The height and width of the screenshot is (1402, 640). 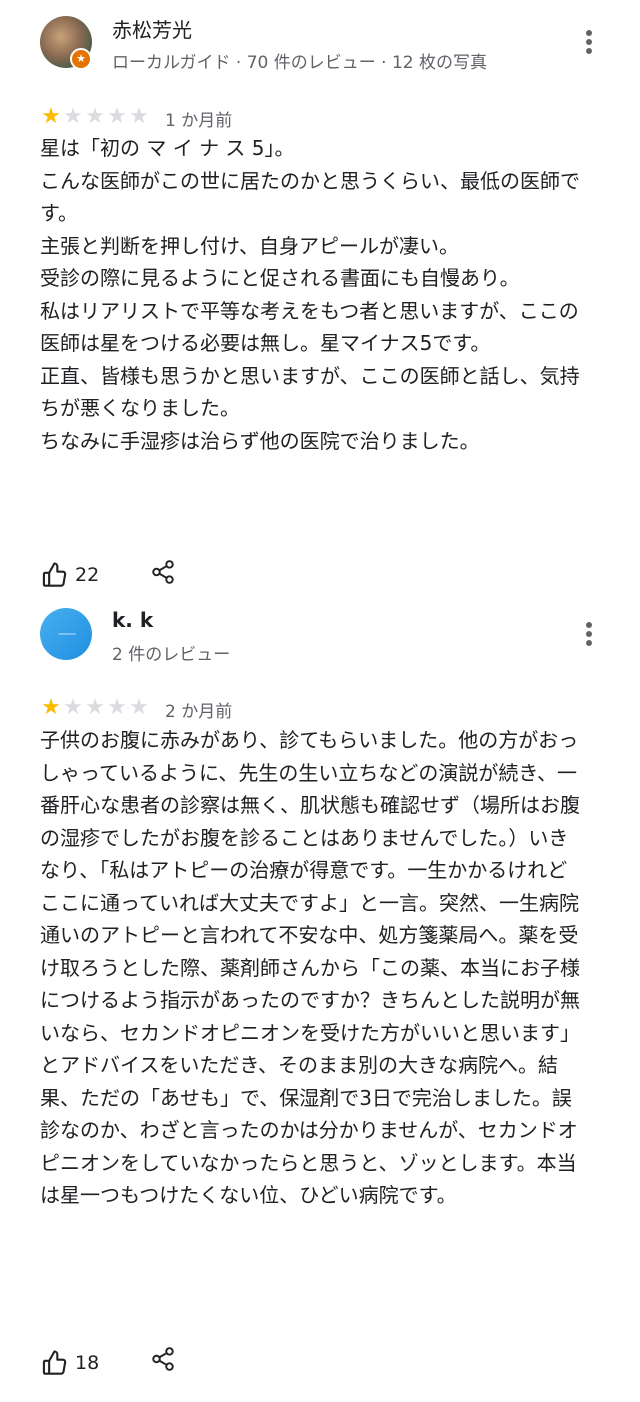 I want to click on local-guide-star-icon: ★, so click(x=81, y=59).